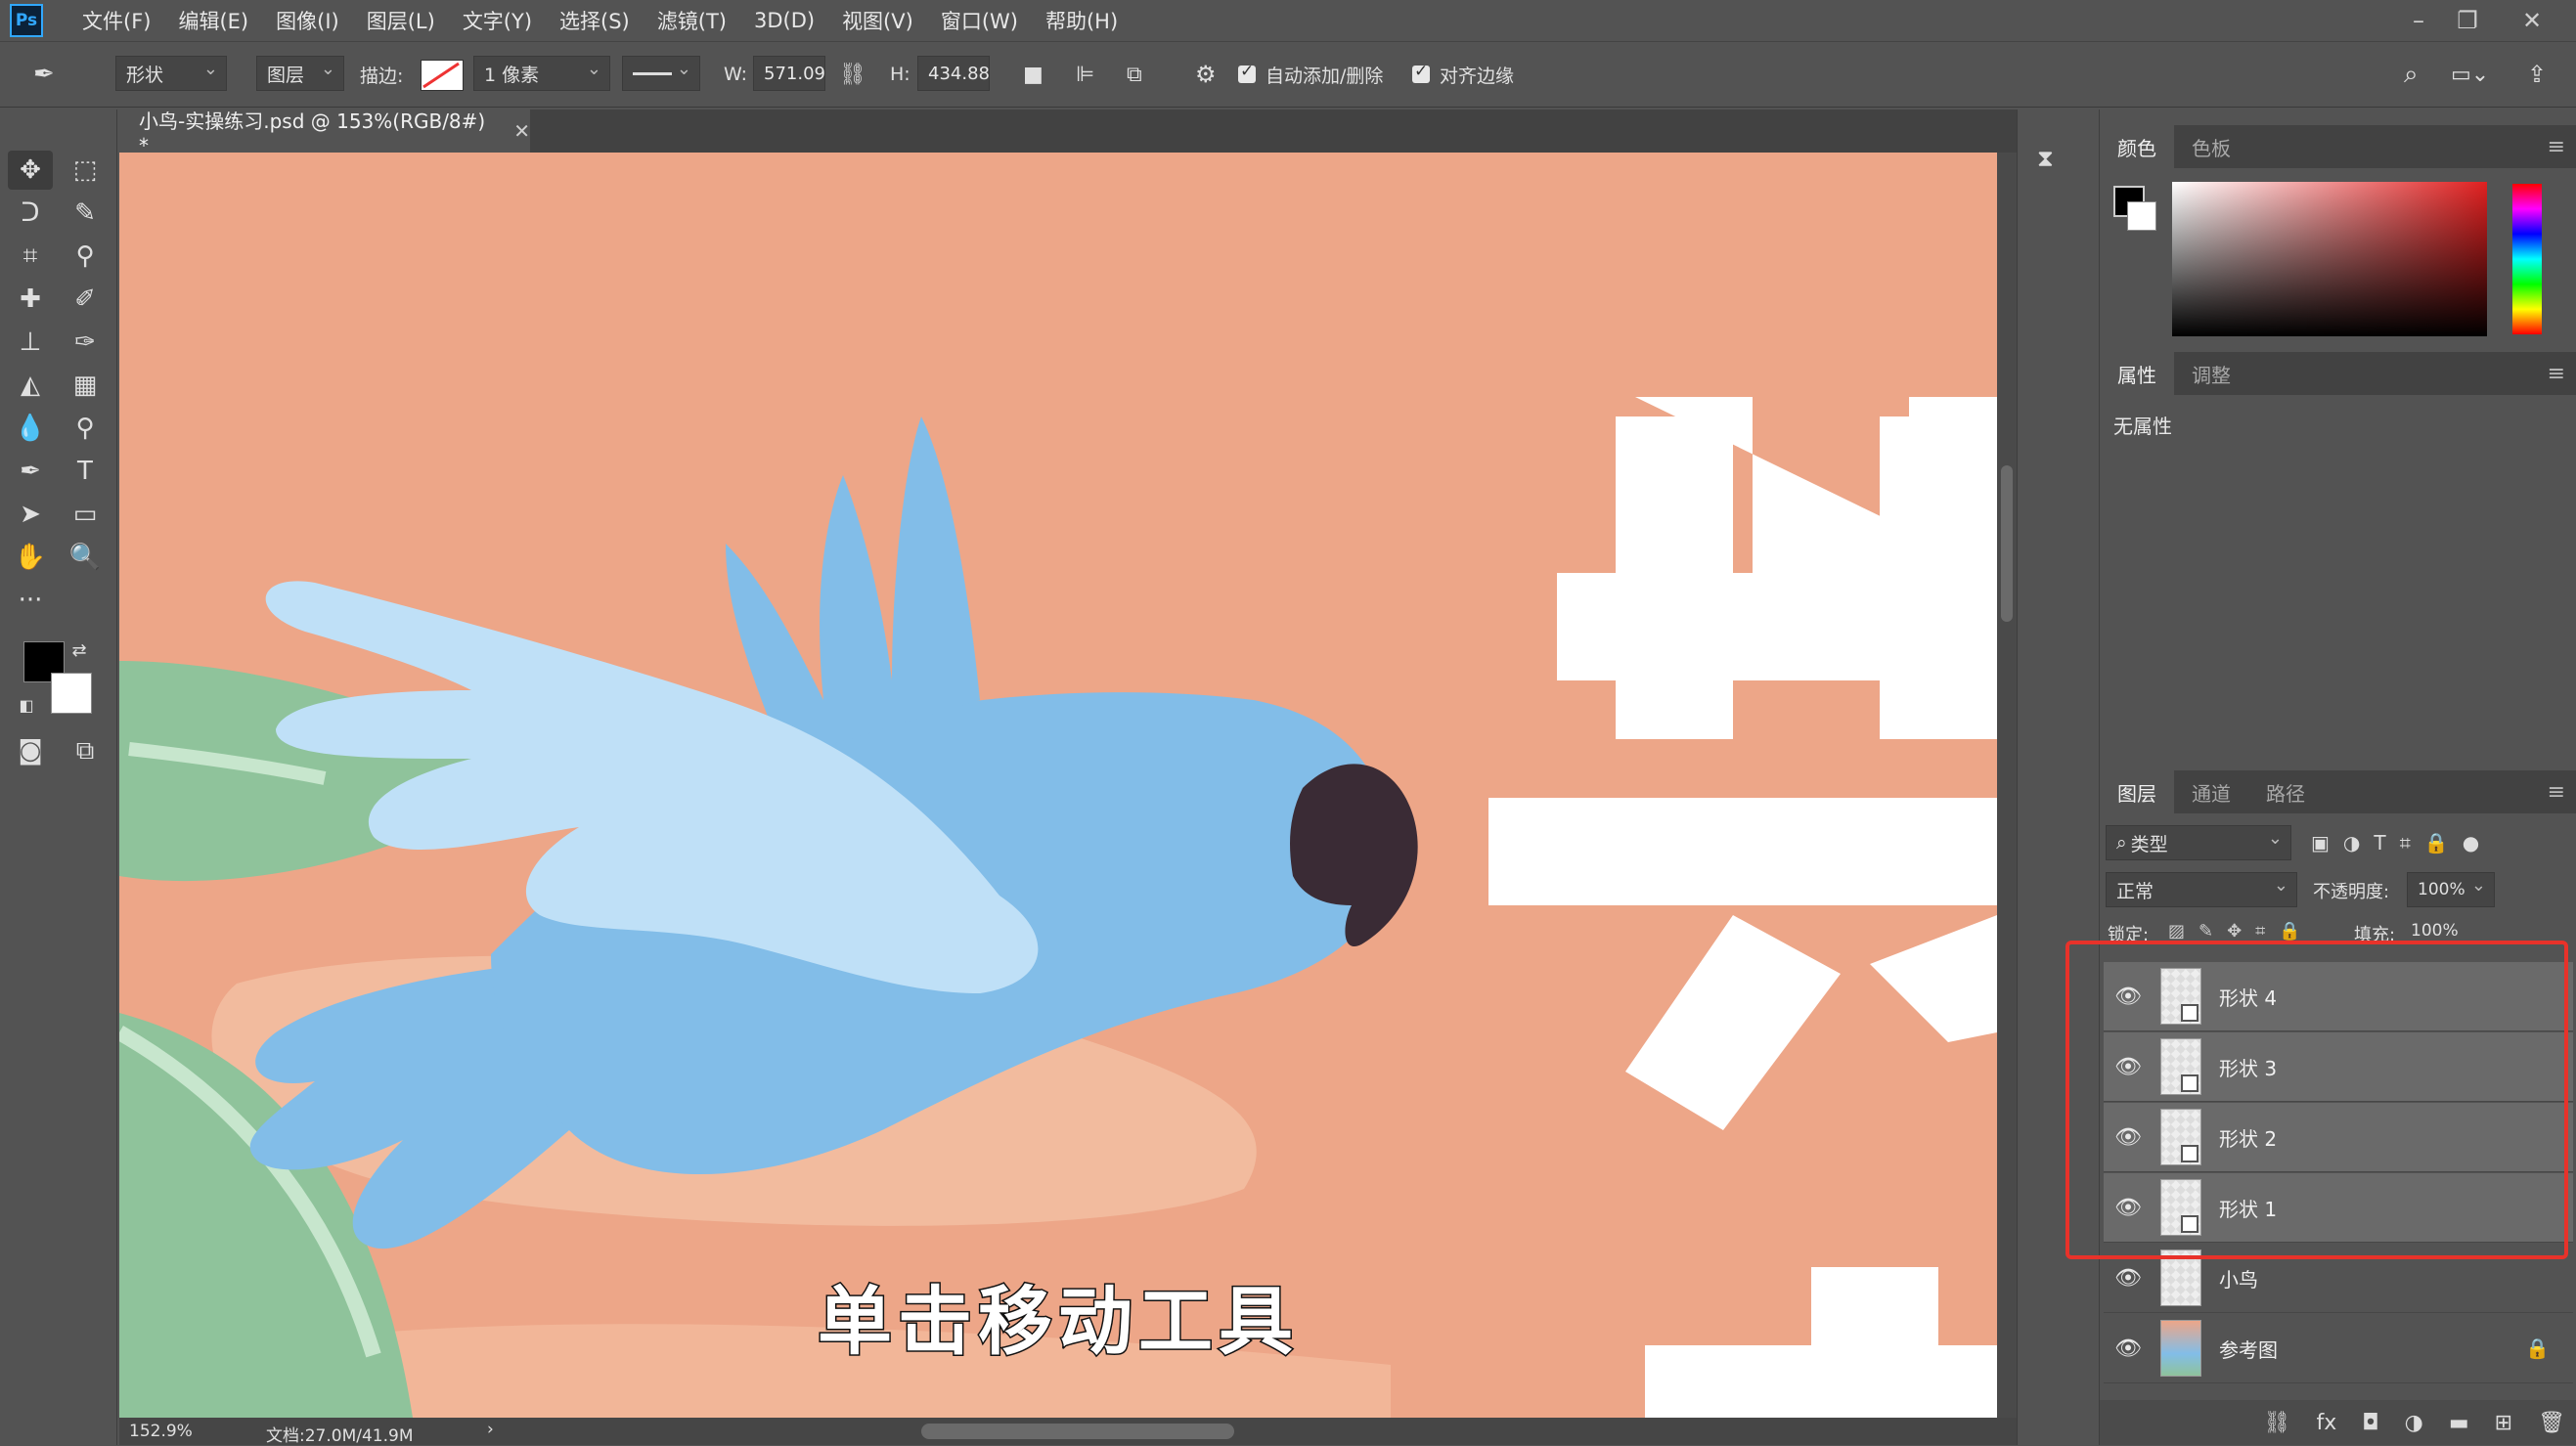 The width and height of the screenshot is (2576, 1446). What do you see at coordinates (541, 73) in the screenshot?
I see `stroke-width-dropdown: 1 像素` at bounding box center [541, 73].